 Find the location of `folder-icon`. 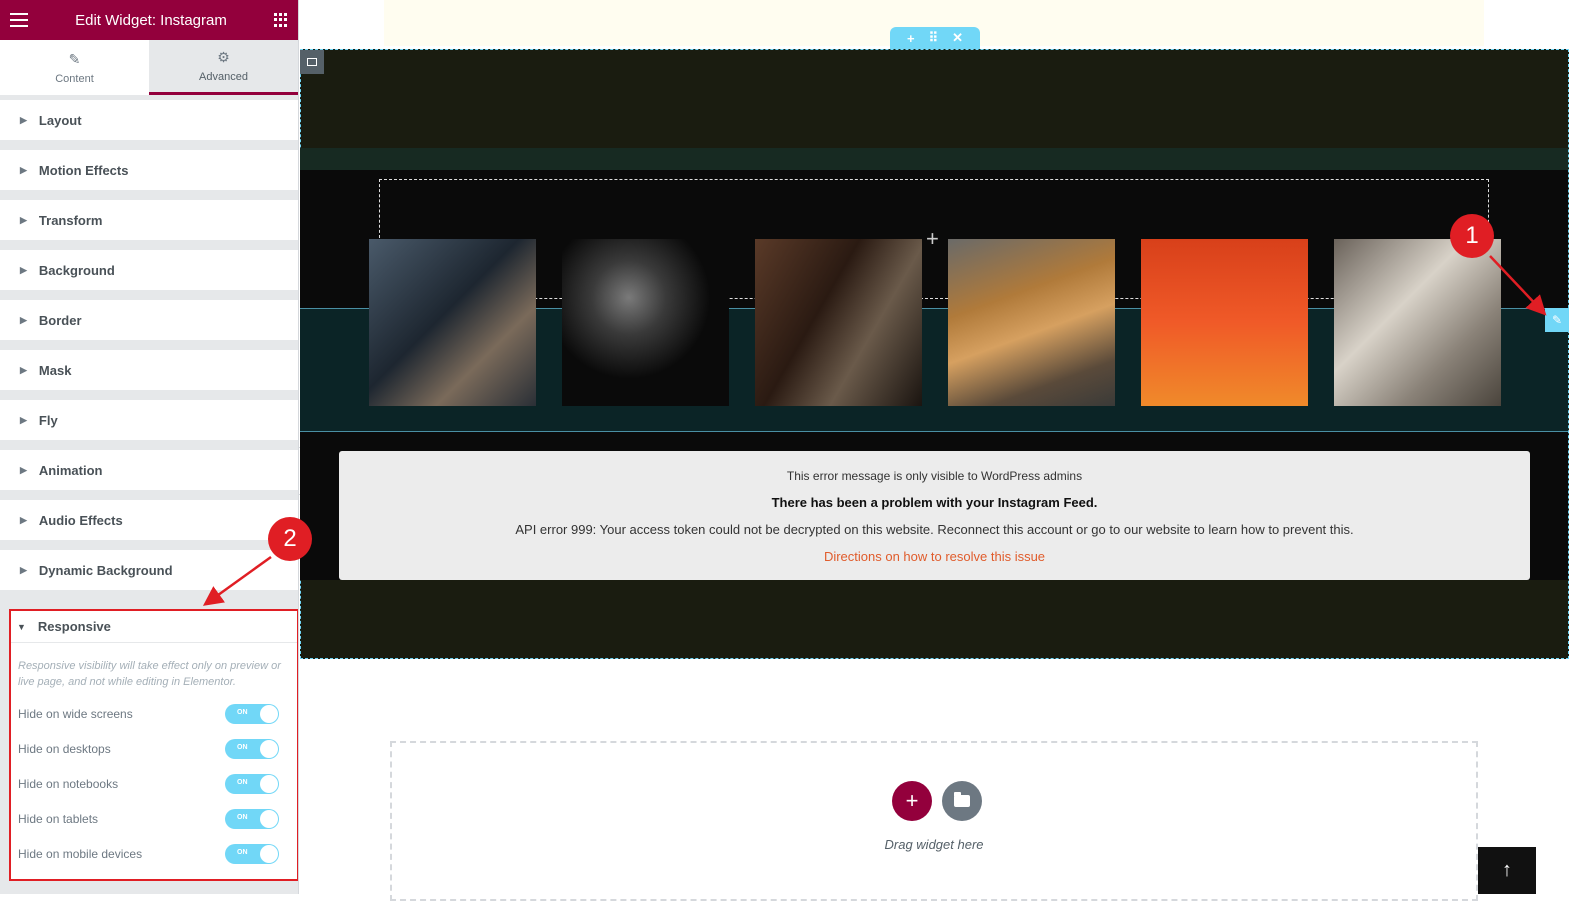

folder-icon is located at coordinates (962, 799).